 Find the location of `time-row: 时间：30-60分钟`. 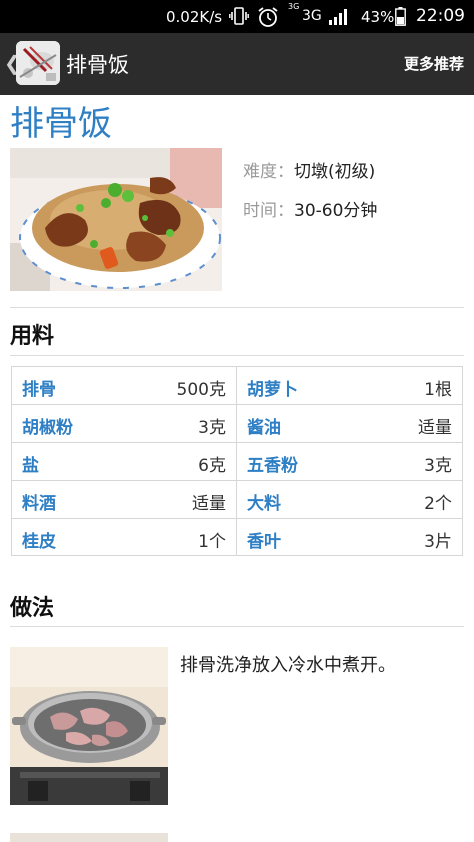

time-row: 时间：30-60分钟 is located at coordinates (310, 208).